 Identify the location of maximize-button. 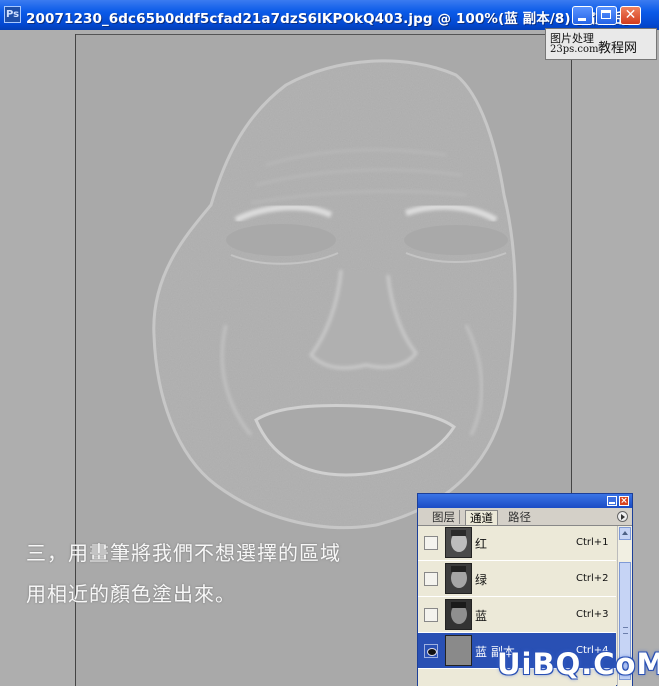
(606, 15).